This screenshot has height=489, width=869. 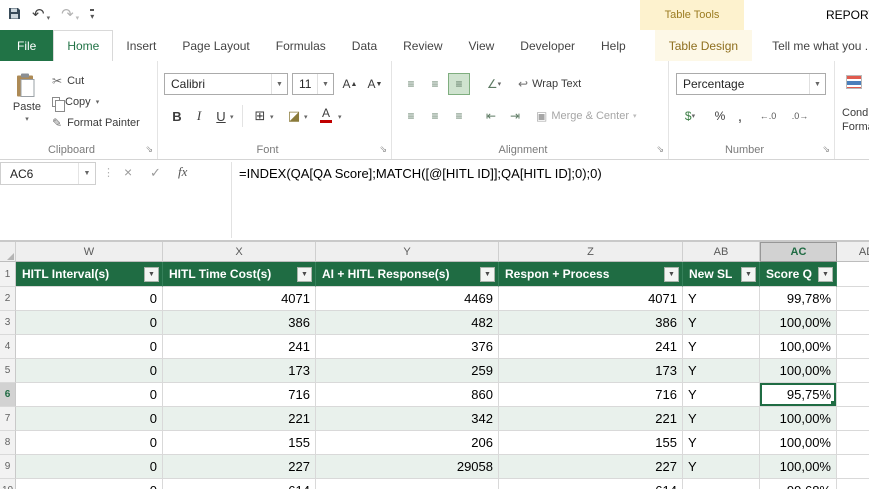 I want to click on bottom-align-button: ≡, so click(x=459, y=84).